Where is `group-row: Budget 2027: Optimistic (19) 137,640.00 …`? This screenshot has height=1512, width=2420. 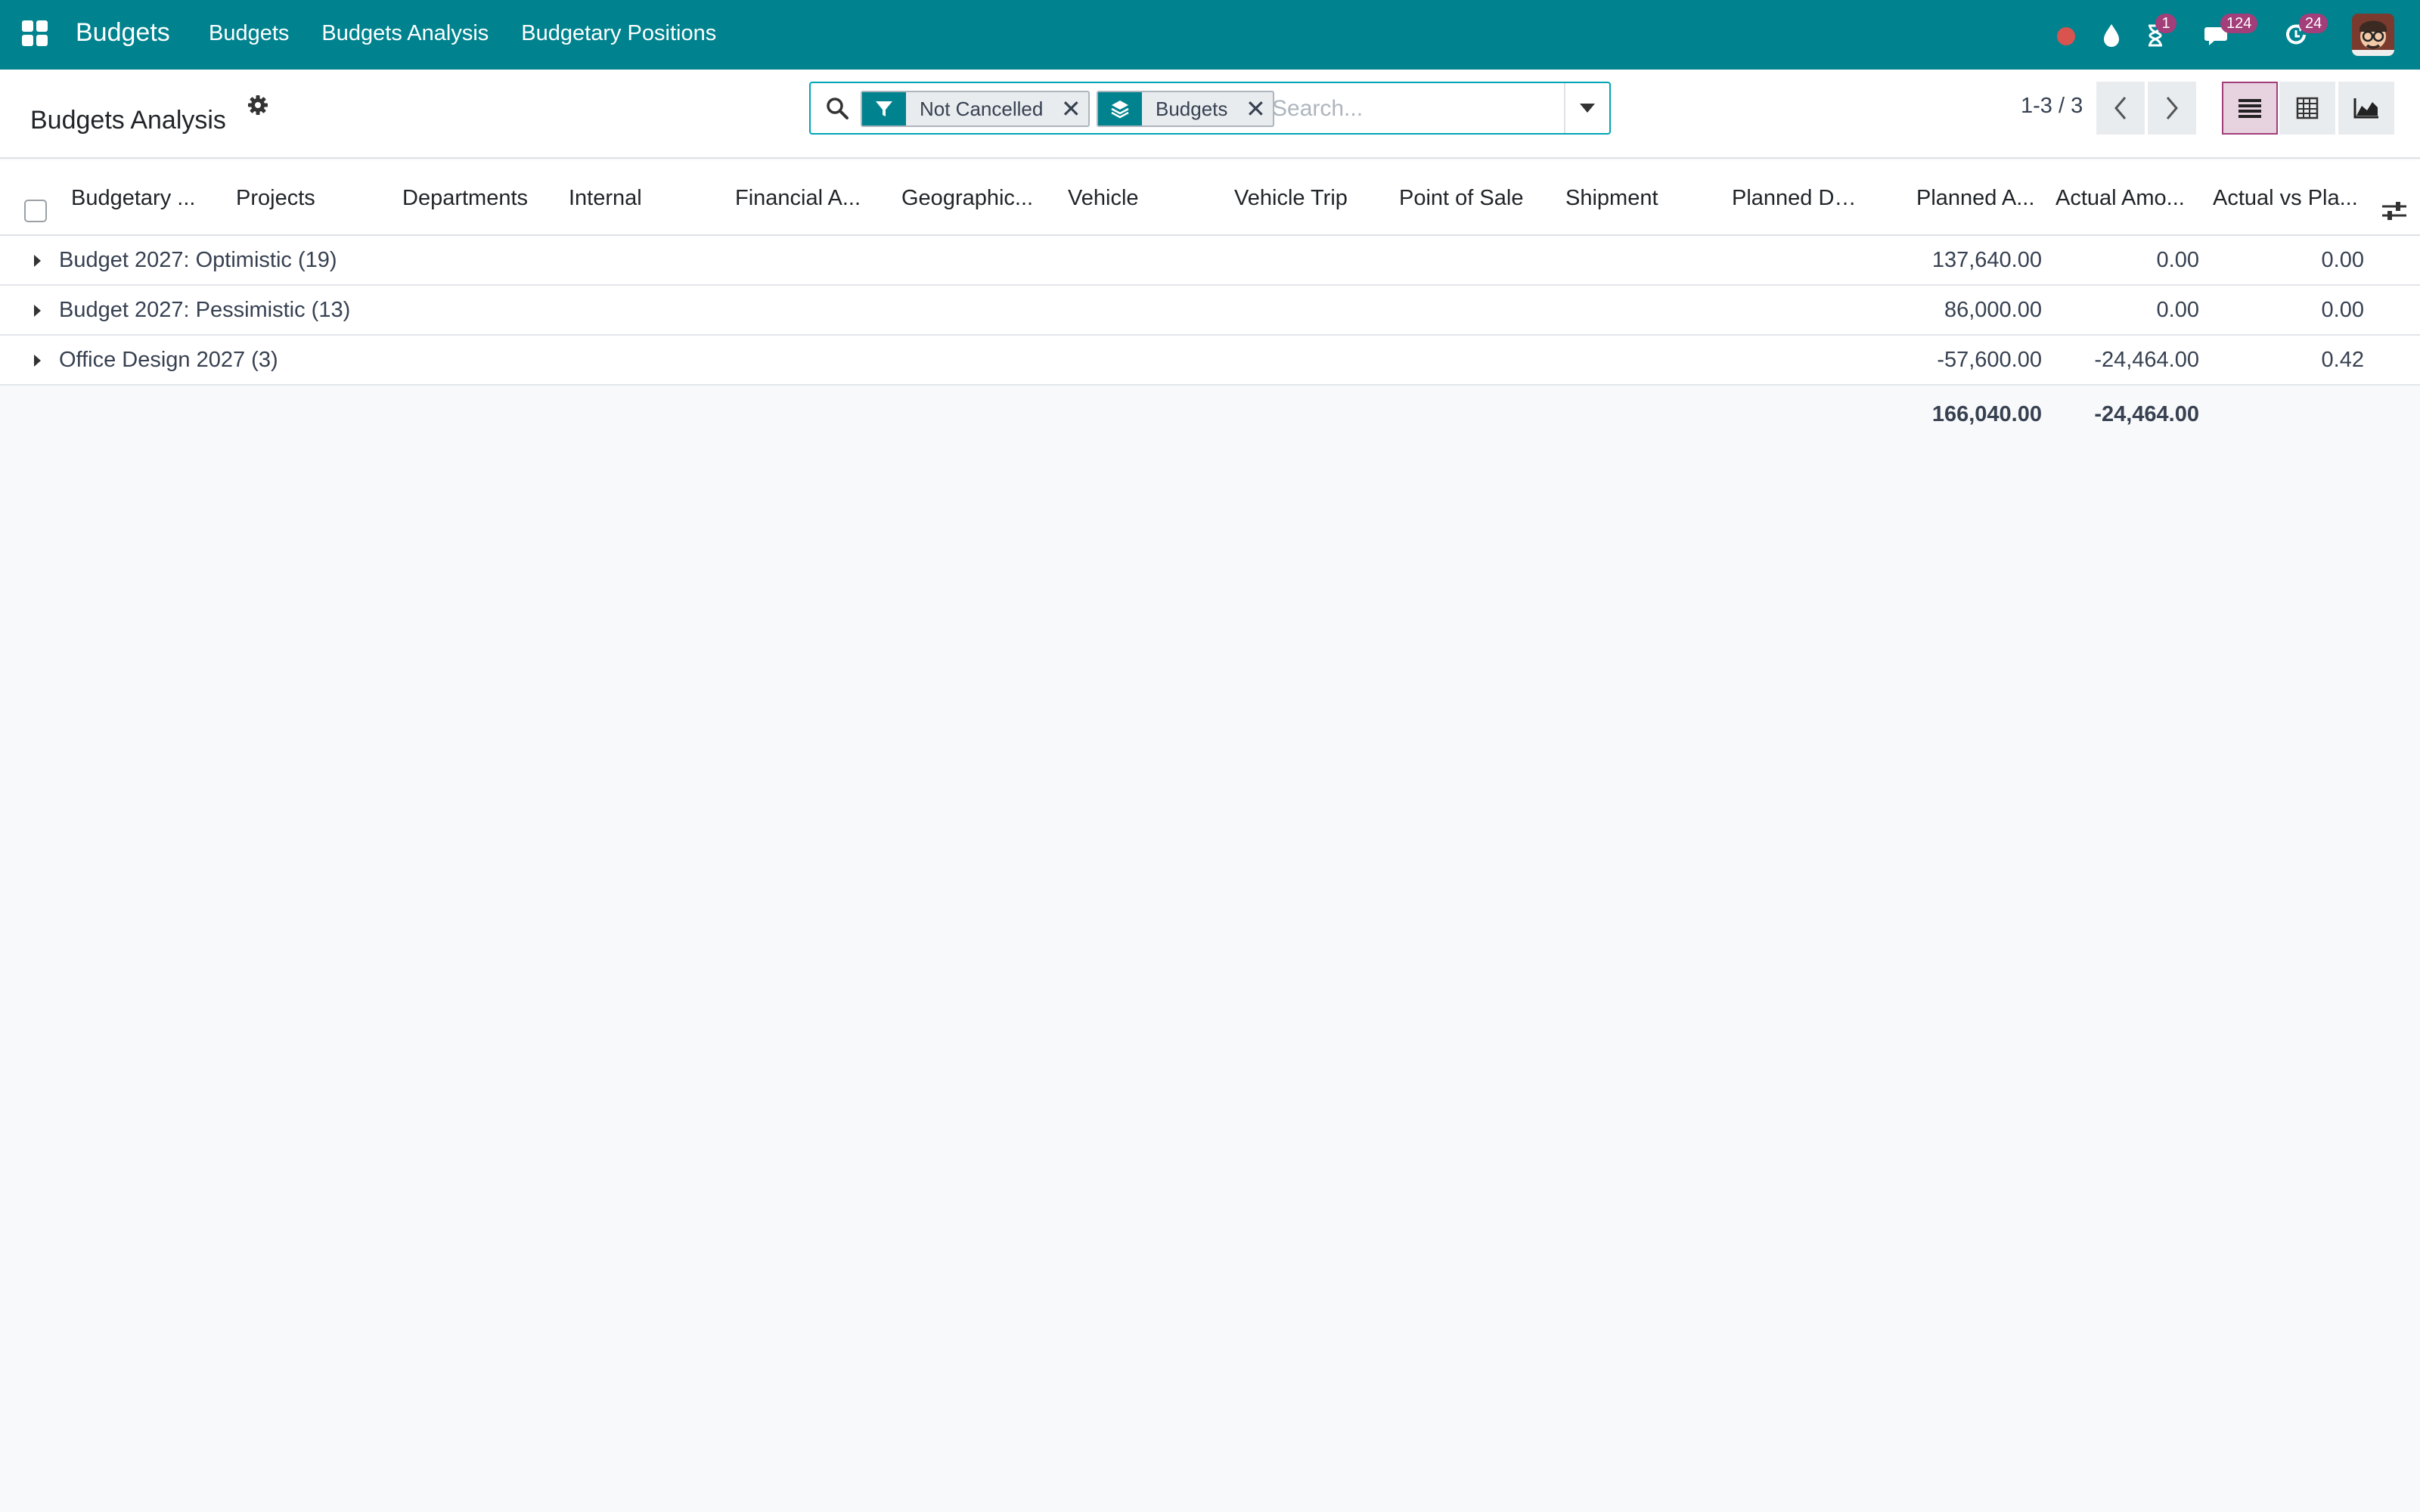
group-row: Budget 2027: Optimistic (19) 137,640.00 … is located at coordinates (1210, 261).